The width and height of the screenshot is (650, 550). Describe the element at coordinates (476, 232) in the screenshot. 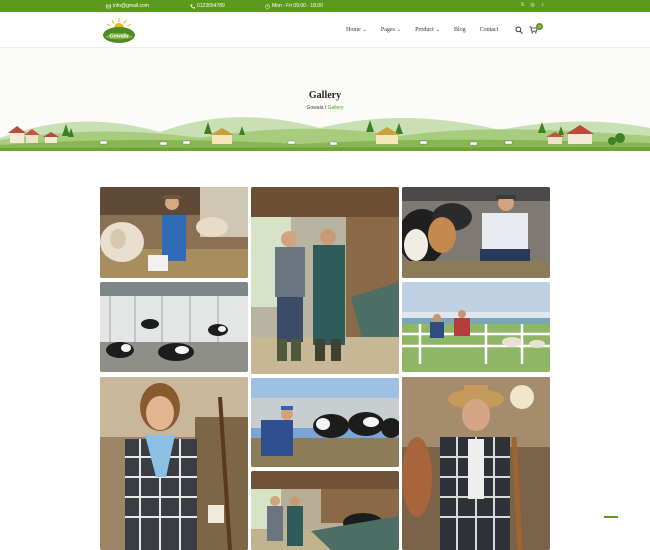

I see `gallery-image-farmer-petting-calf` at that location.